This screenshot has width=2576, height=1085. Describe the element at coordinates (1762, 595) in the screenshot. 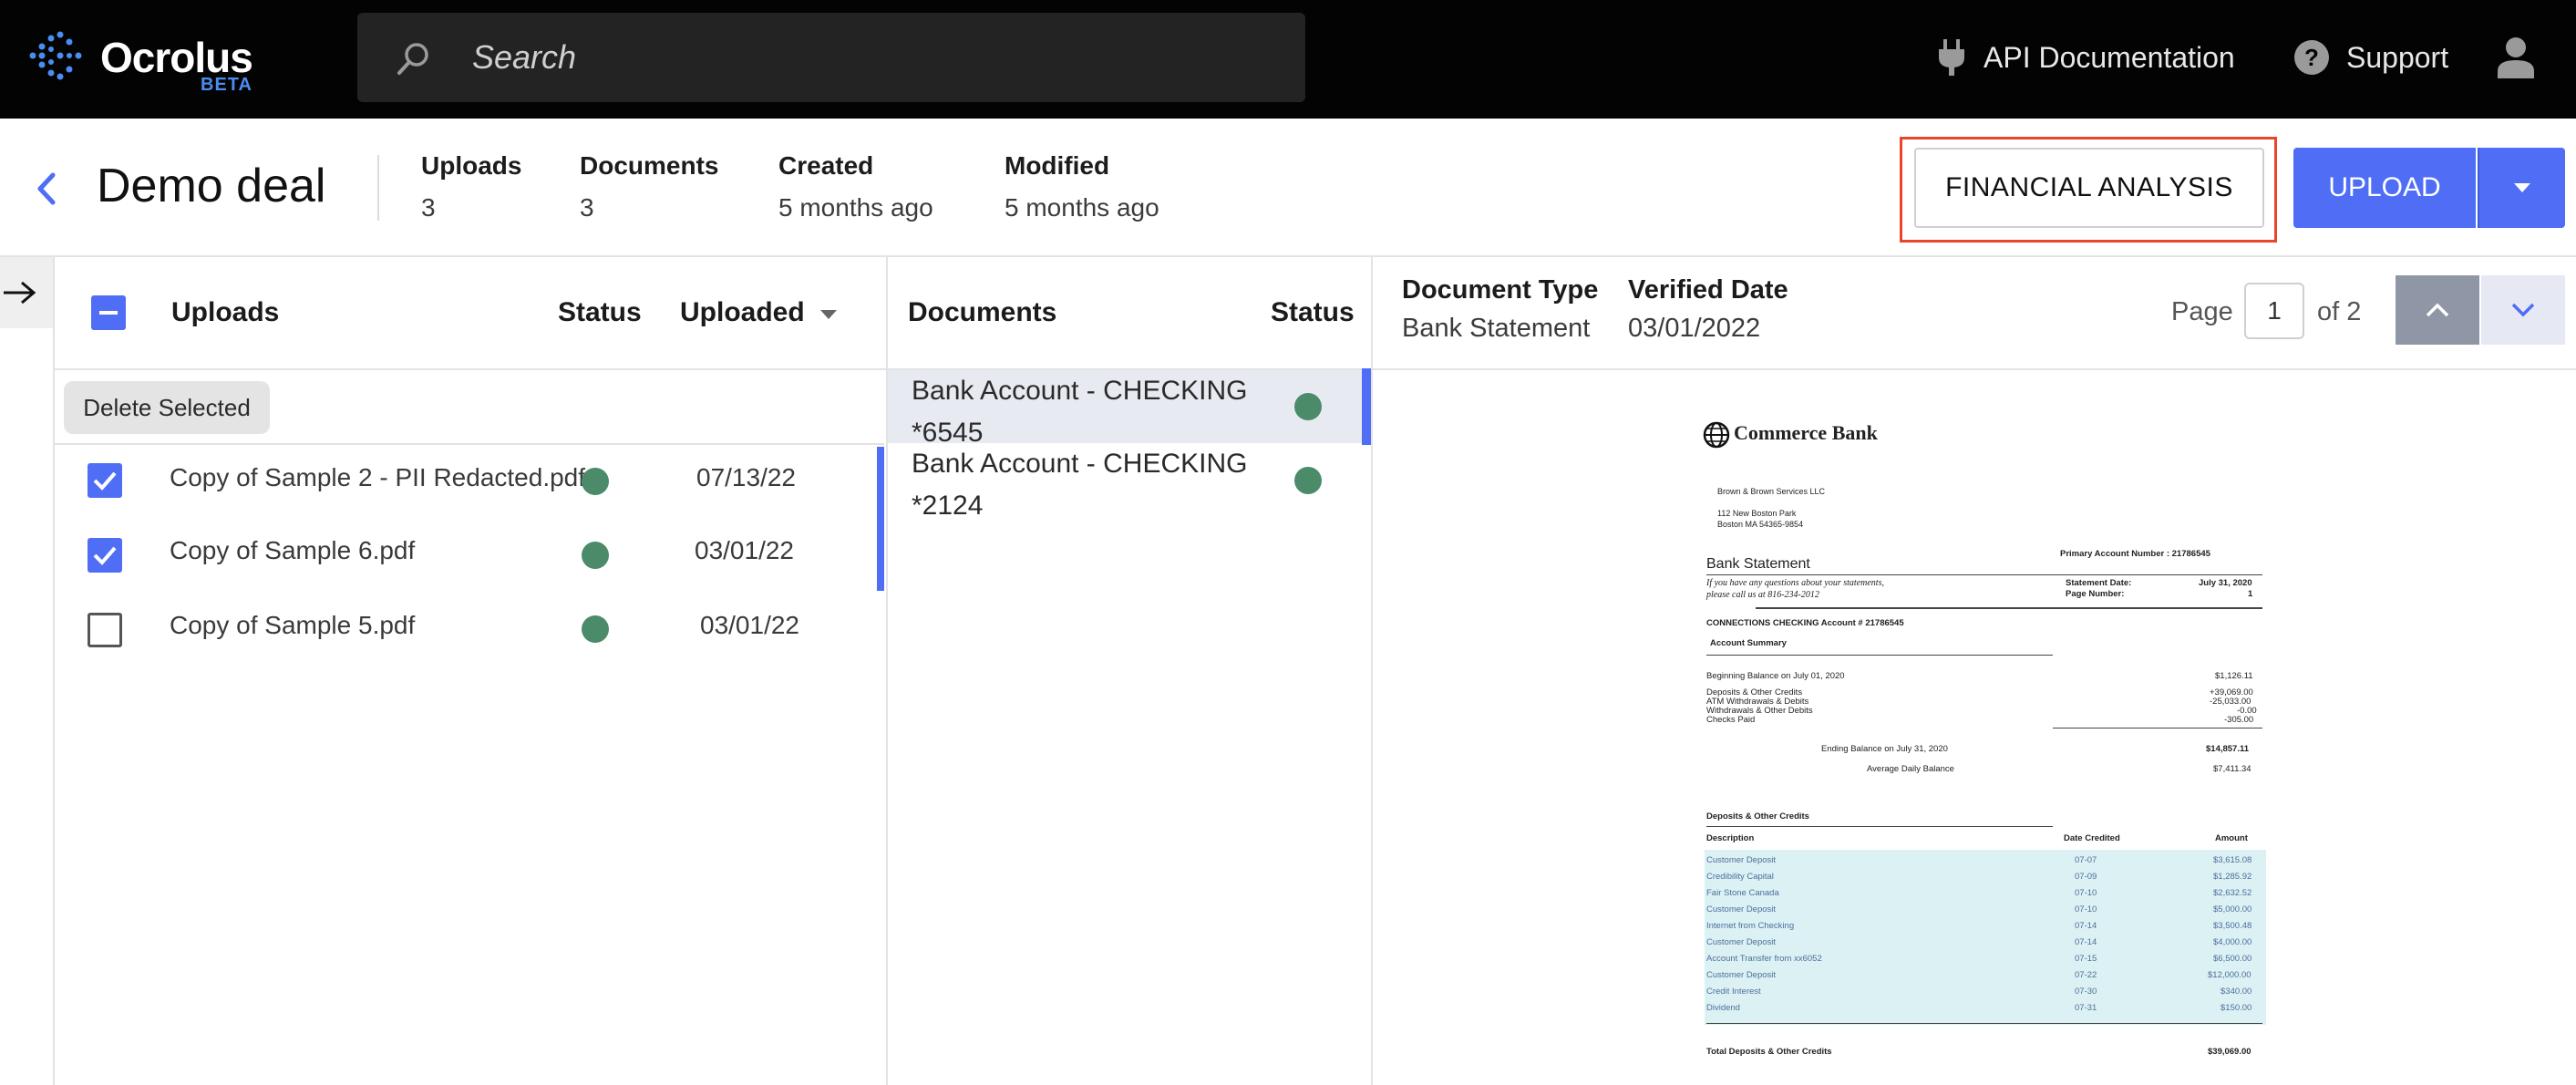

I see `question-line-2: please call us at 816-234-2012` at that location.